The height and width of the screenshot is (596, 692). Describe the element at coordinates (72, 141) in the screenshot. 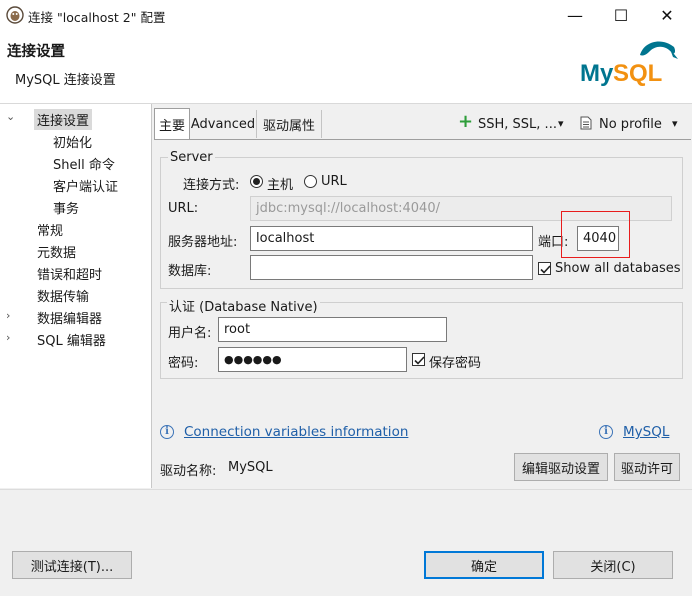

I see `tree-item-init: 初始化` at that location.